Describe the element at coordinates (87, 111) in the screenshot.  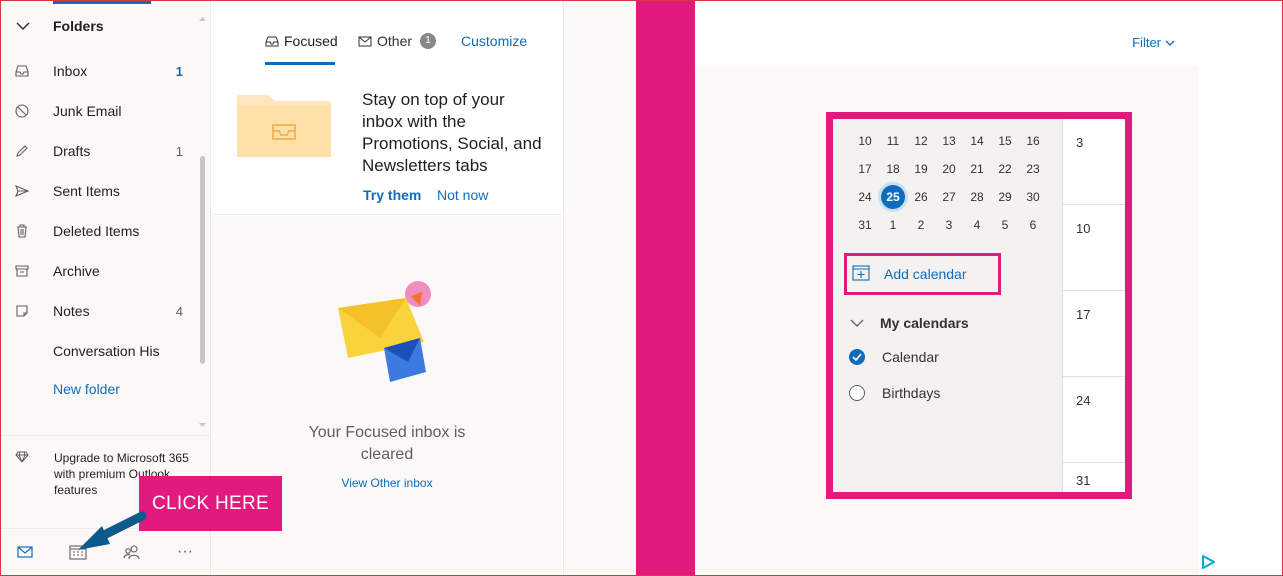
I see `folder-name: Junk Email` at that location.